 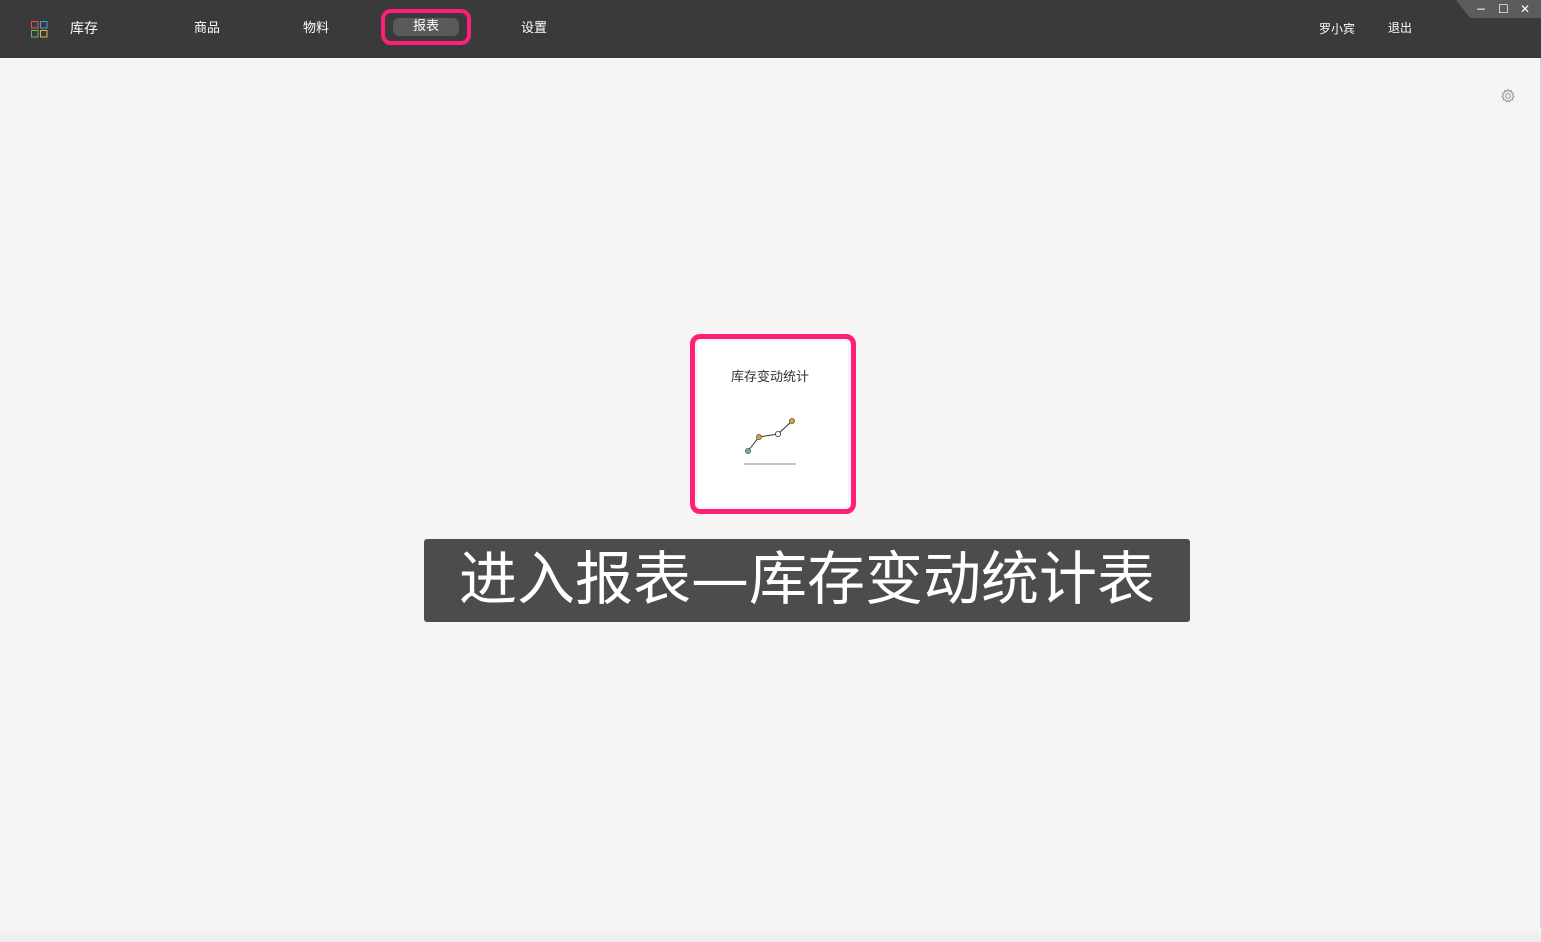 I want to click on top-navigation-bar: 库存 商品 物料 报表 设置 罗小宾 退出 − ☐ ✕, so click(x=770, y=29).